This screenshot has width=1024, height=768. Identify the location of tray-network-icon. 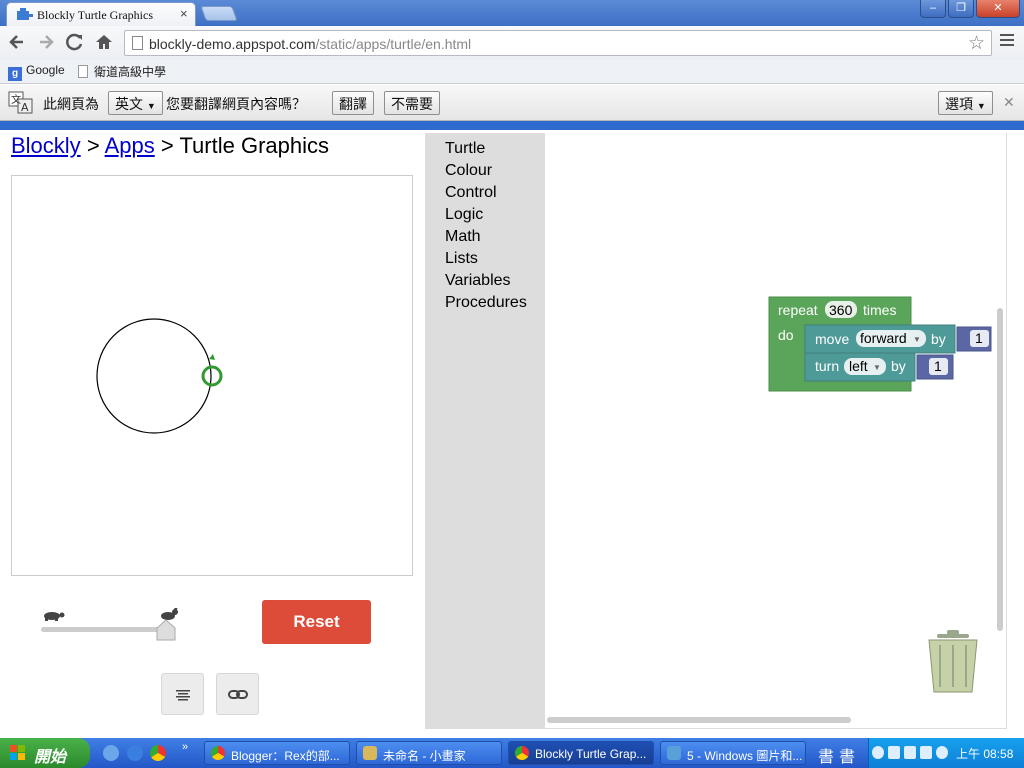
(894, 752).